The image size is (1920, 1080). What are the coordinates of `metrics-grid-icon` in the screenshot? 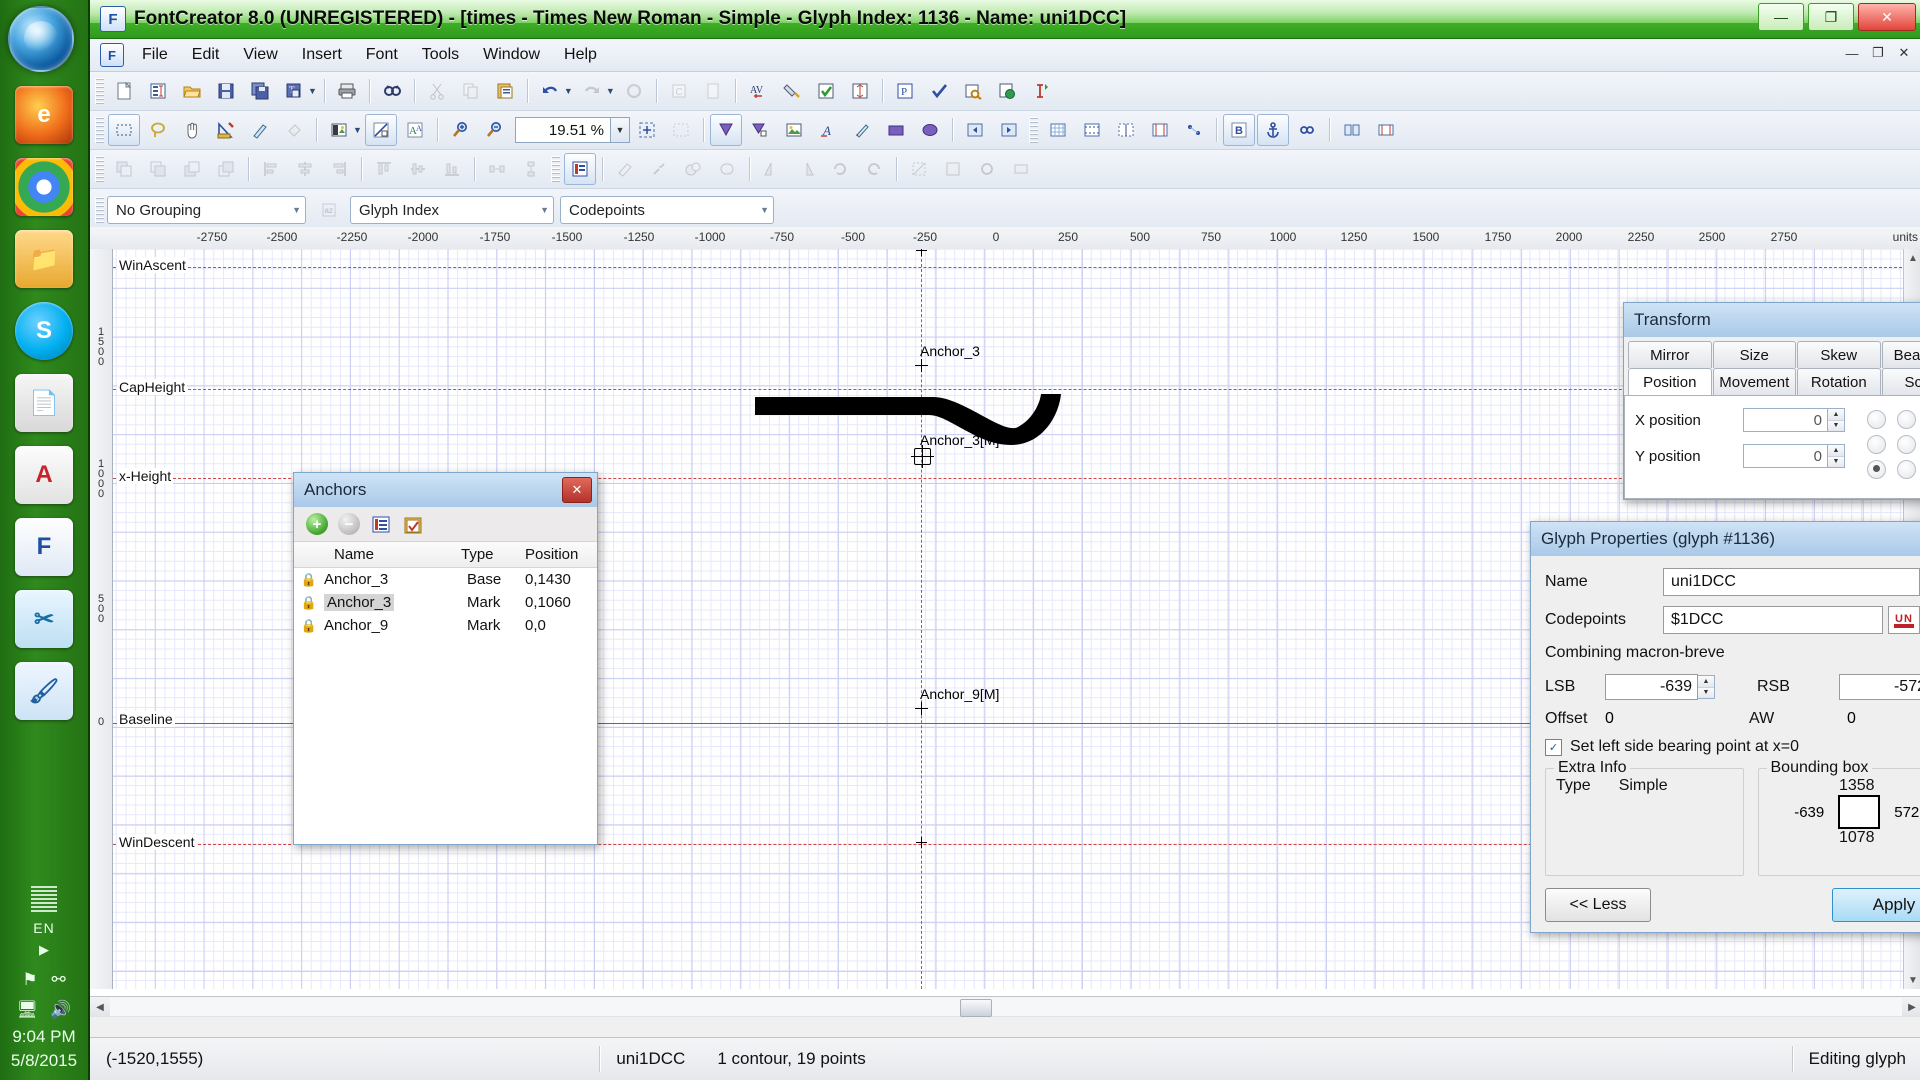 It's located at (1160, 130).